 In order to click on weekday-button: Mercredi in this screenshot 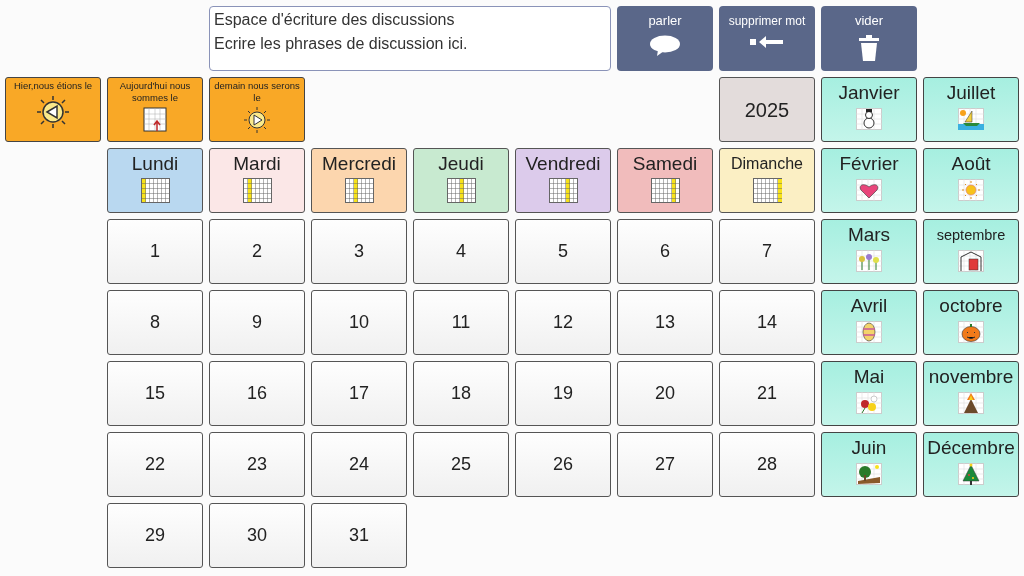, I will do `click(359, 180)`.